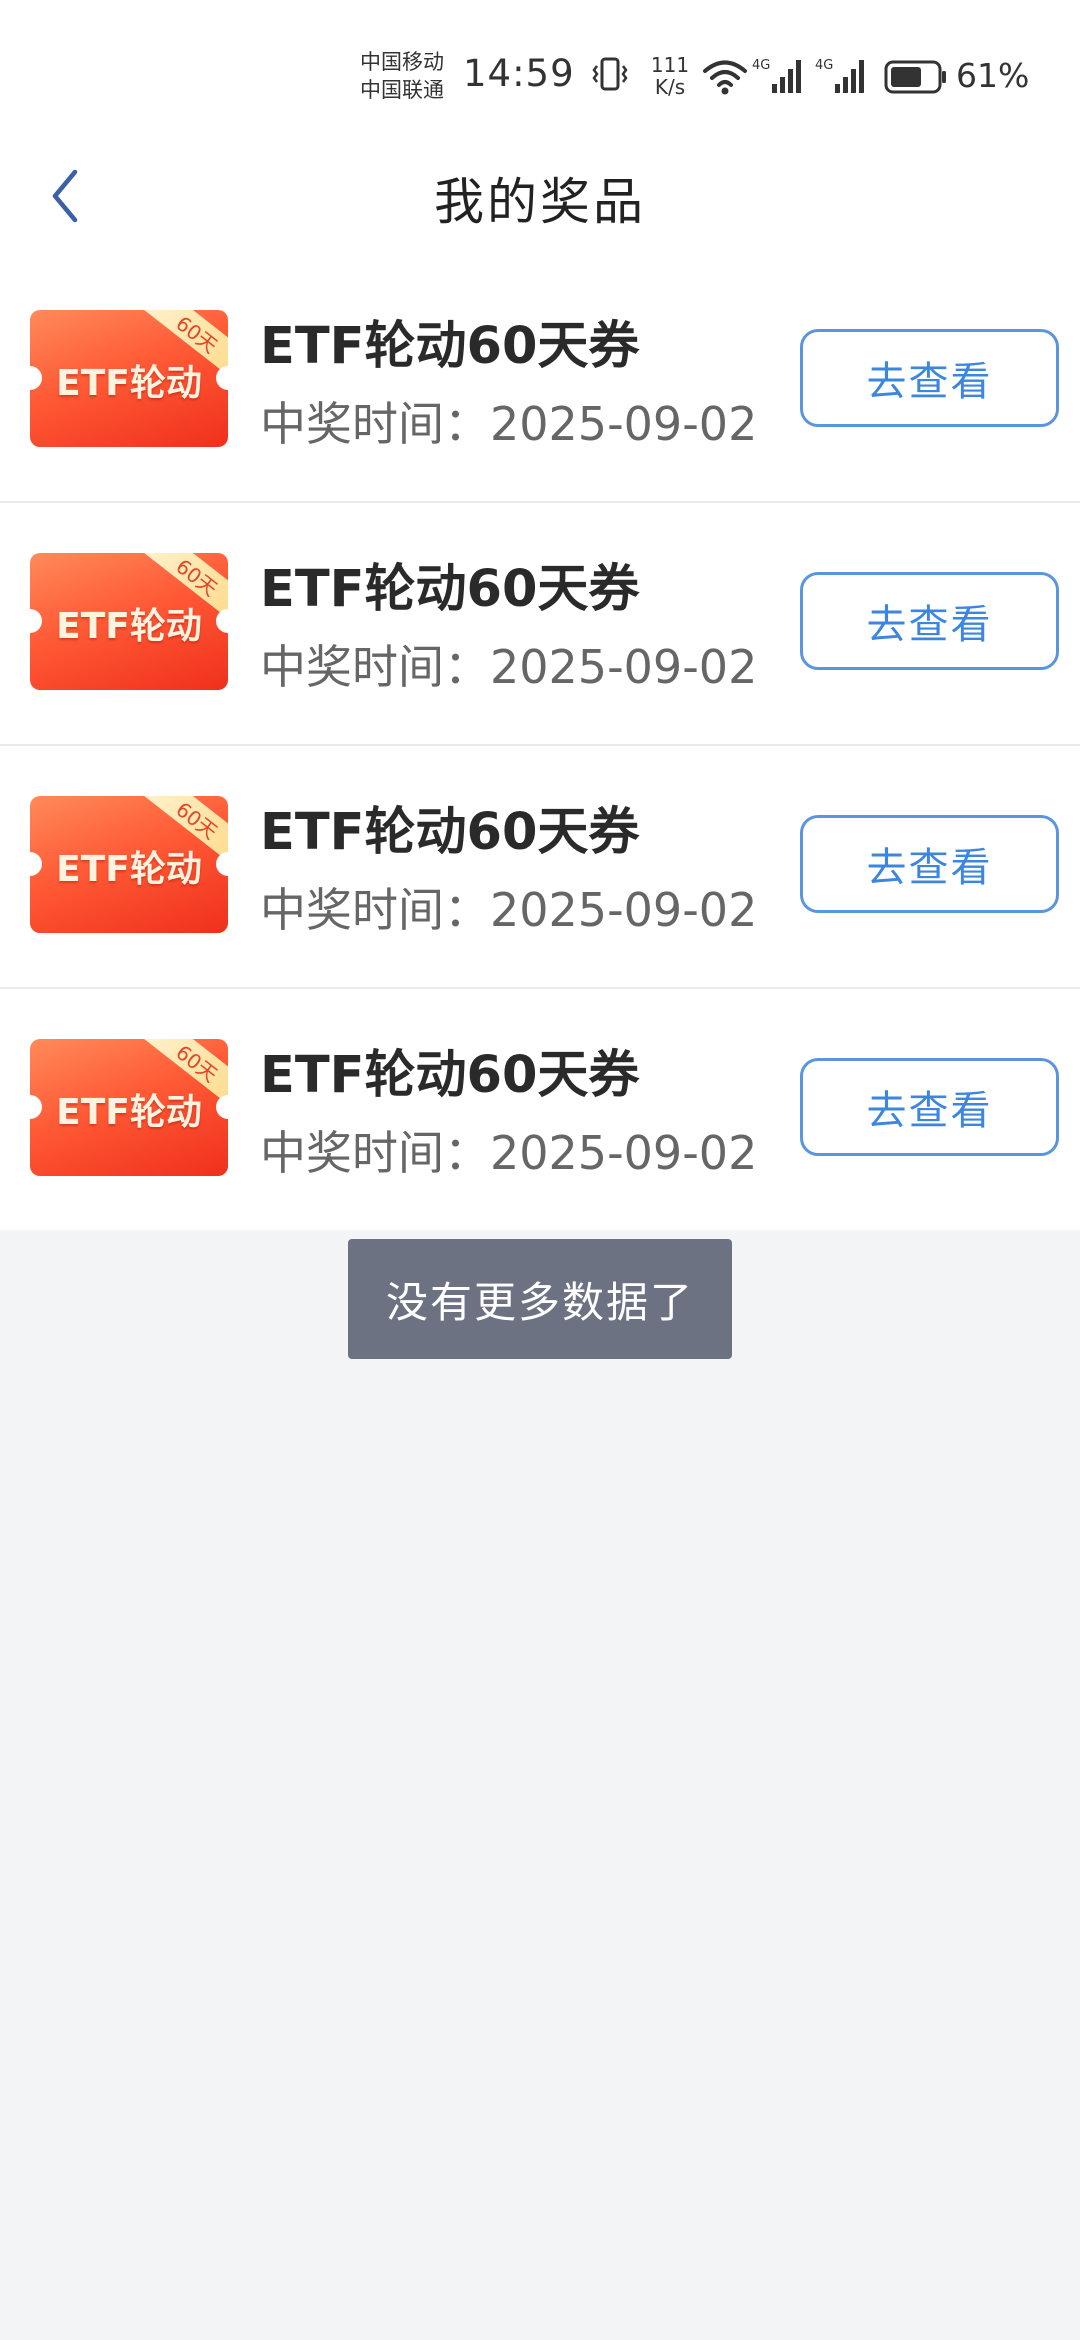 The height and width of the screenshot is (2340, 1080). I want to click on battery-icon, so click(916, 79).